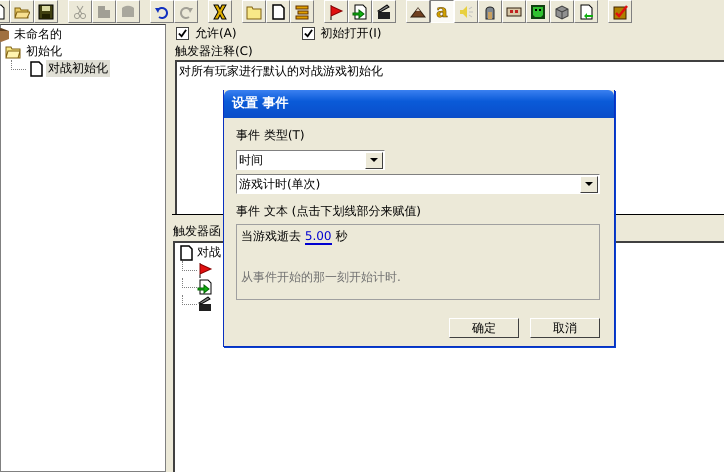  I want to click on comment-label: 触发器注释(C), so click(214, 51).